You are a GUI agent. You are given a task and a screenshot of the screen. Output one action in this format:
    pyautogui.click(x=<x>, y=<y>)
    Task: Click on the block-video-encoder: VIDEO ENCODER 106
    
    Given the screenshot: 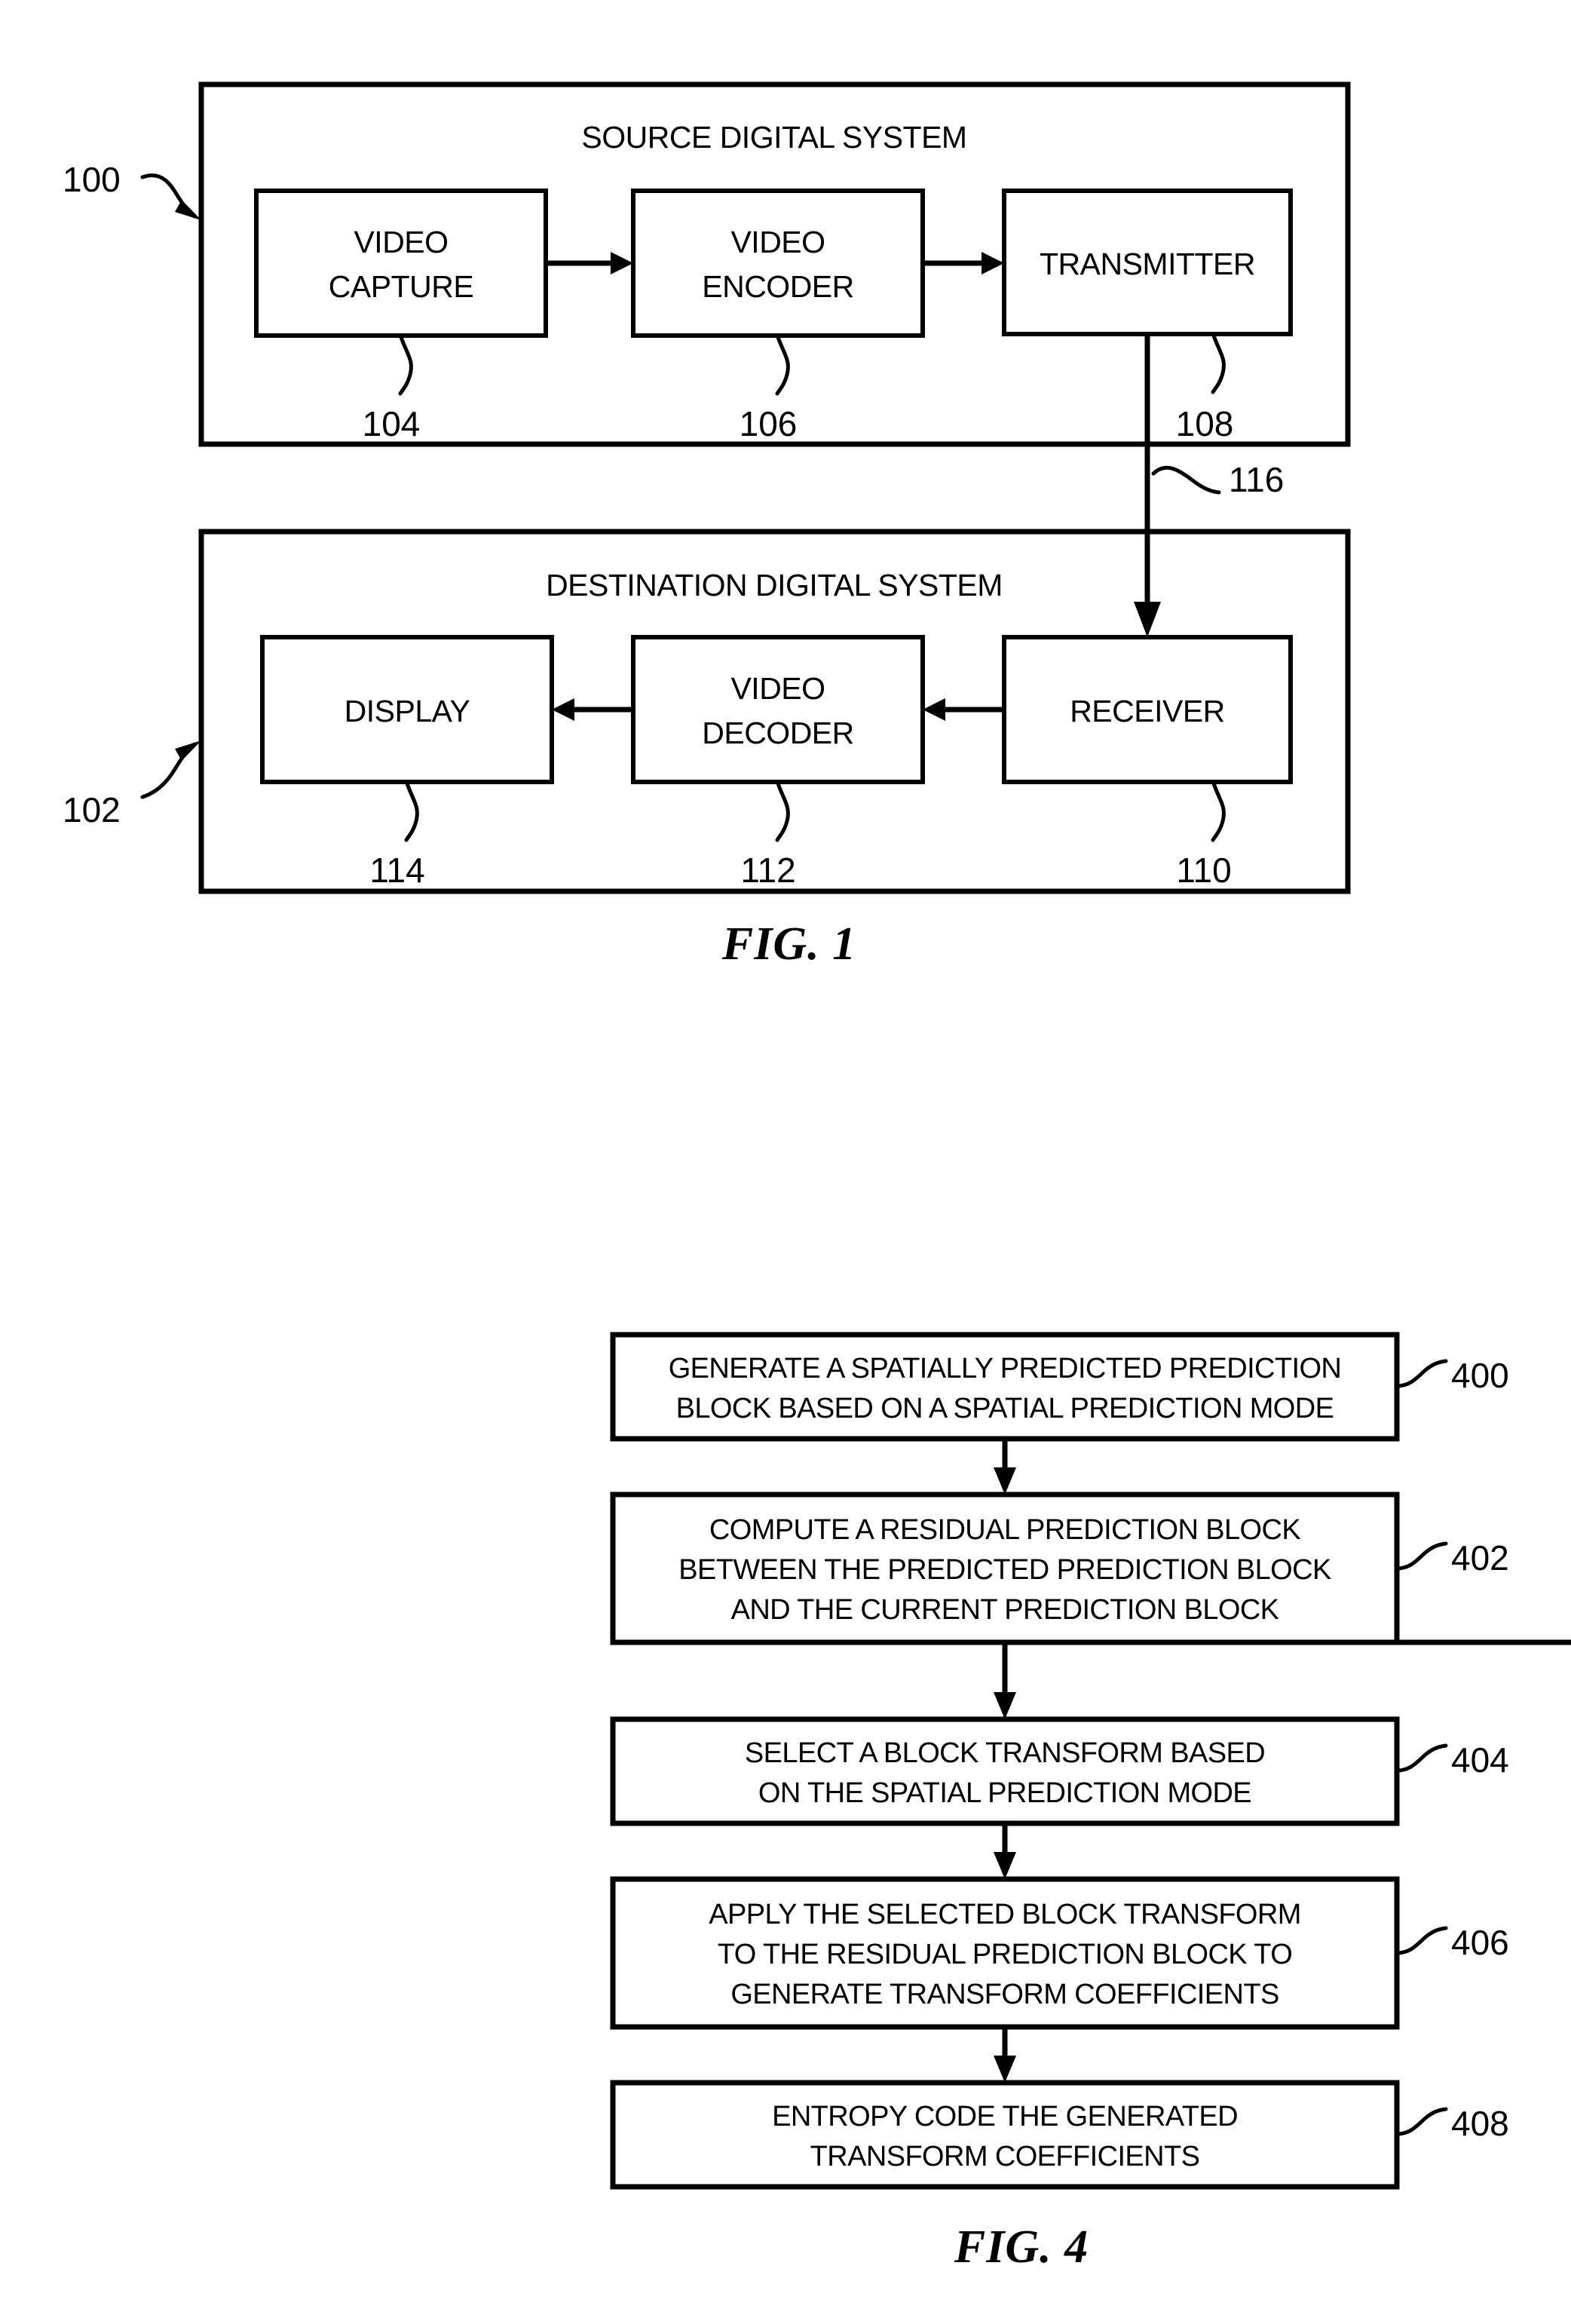 What is the action you would take?
    pyautogui.click(x=778, y=316)
    